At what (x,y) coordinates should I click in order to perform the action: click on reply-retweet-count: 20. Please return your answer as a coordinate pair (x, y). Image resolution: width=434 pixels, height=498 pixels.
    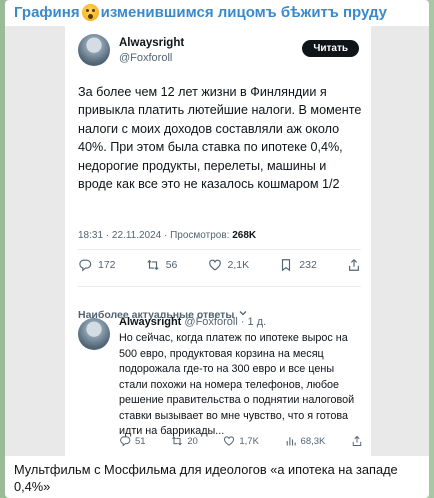
    Looking at the image, I should click on (192, 441).